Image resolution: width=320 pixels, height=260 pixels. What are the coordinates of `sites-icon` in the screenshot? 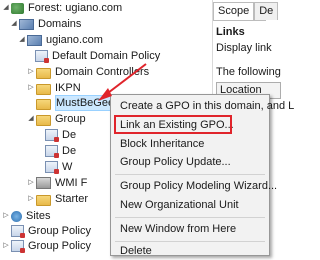 It's located at (16, 216).